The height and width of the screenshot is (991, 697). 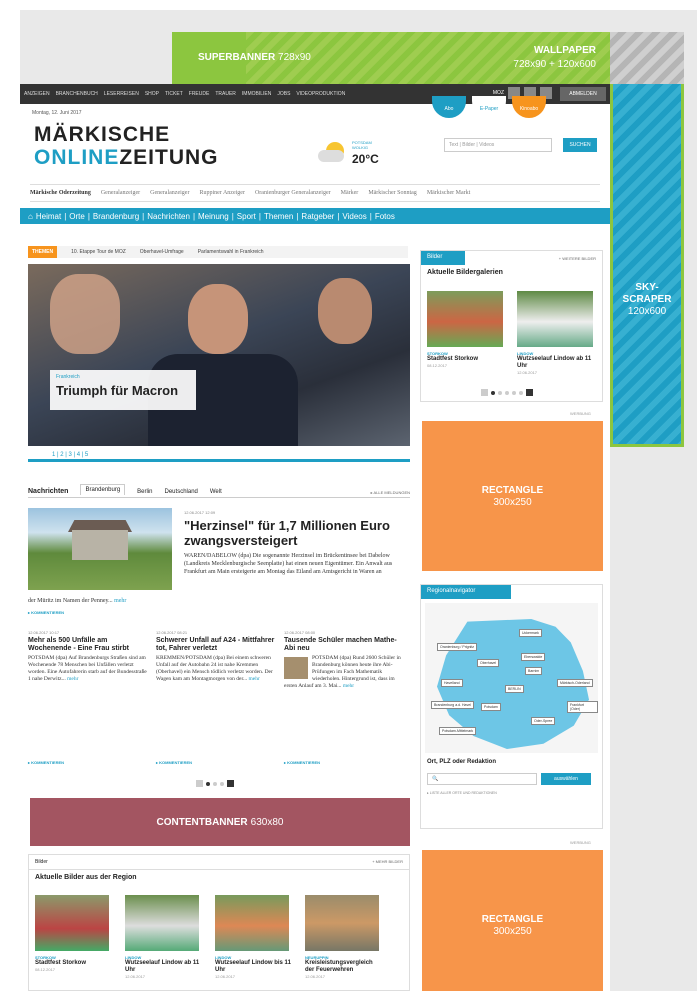 I want to click on service-nav-item: TICKET, so click(x=174, y=94).